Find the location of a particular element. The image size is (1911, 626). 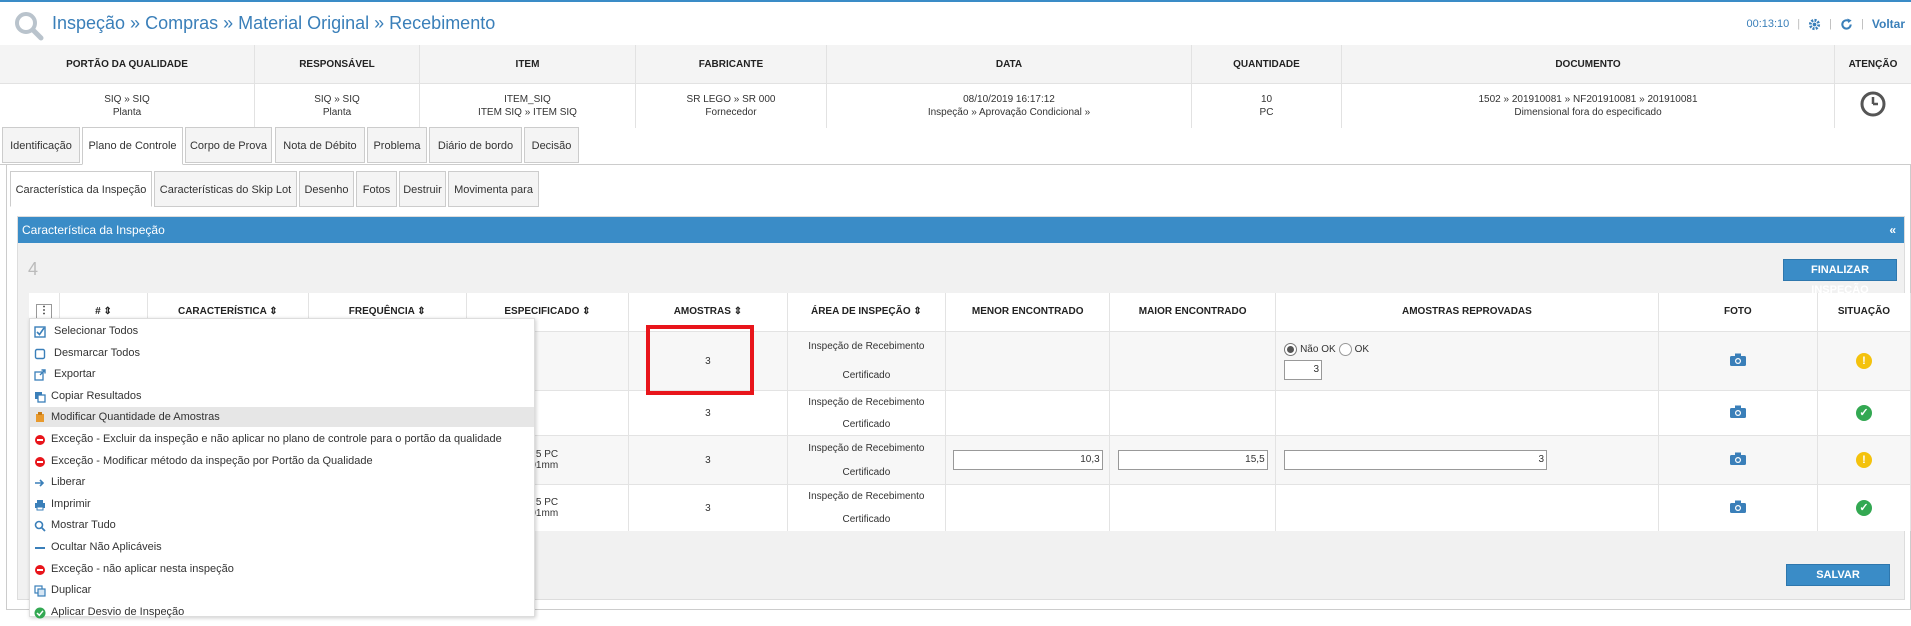

samples-icon is located at coordinates (40, 417).